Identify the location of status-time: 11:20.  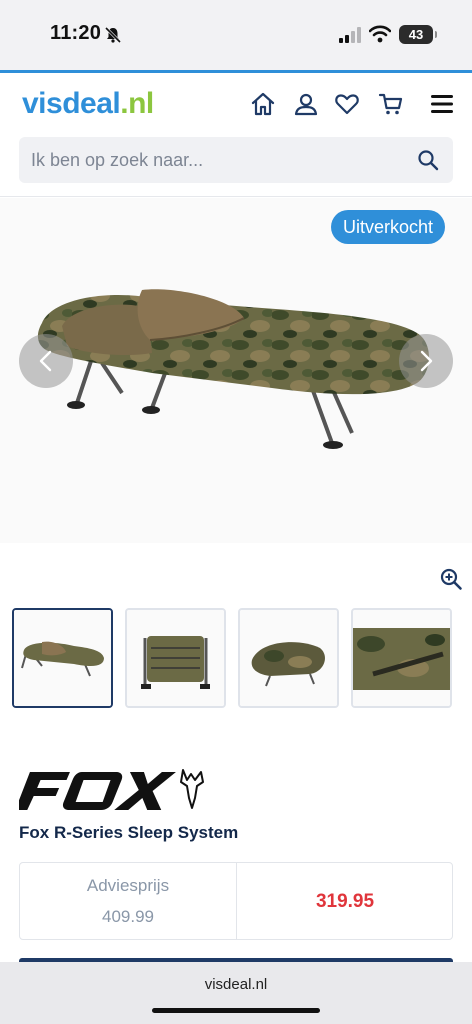
(76, 33).